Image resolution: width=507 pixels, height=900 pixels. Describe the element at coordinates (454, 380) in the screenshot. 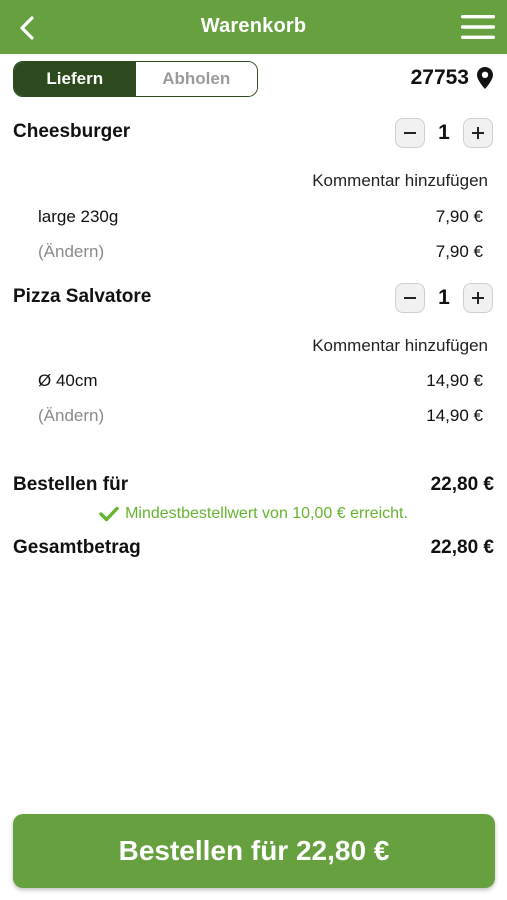

I see `item-option-price: 14,90 €` at that location.